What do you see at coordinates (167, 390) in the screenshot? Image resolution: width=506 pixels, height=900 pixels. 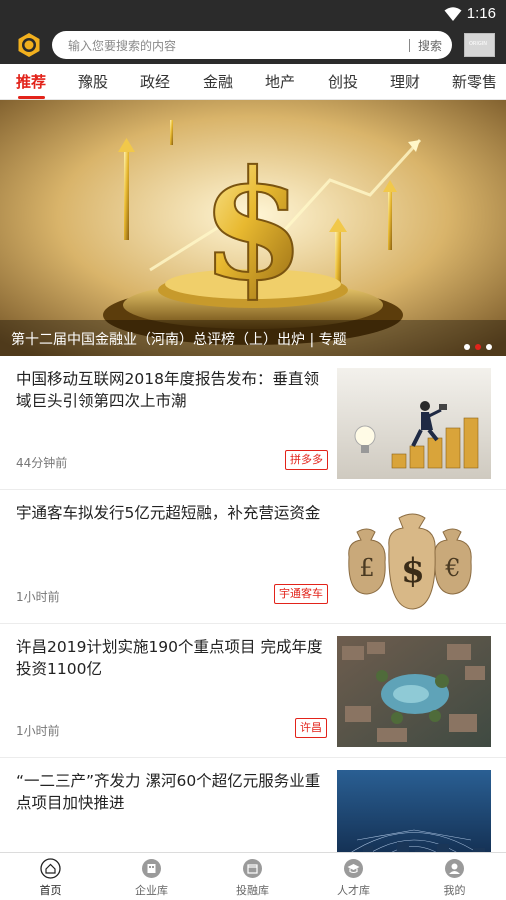 I see `news-title: 中国移动互联网2018年度报告发布：垂直领域巨头引领第四次上市潮` at bounding box center [167, 390].